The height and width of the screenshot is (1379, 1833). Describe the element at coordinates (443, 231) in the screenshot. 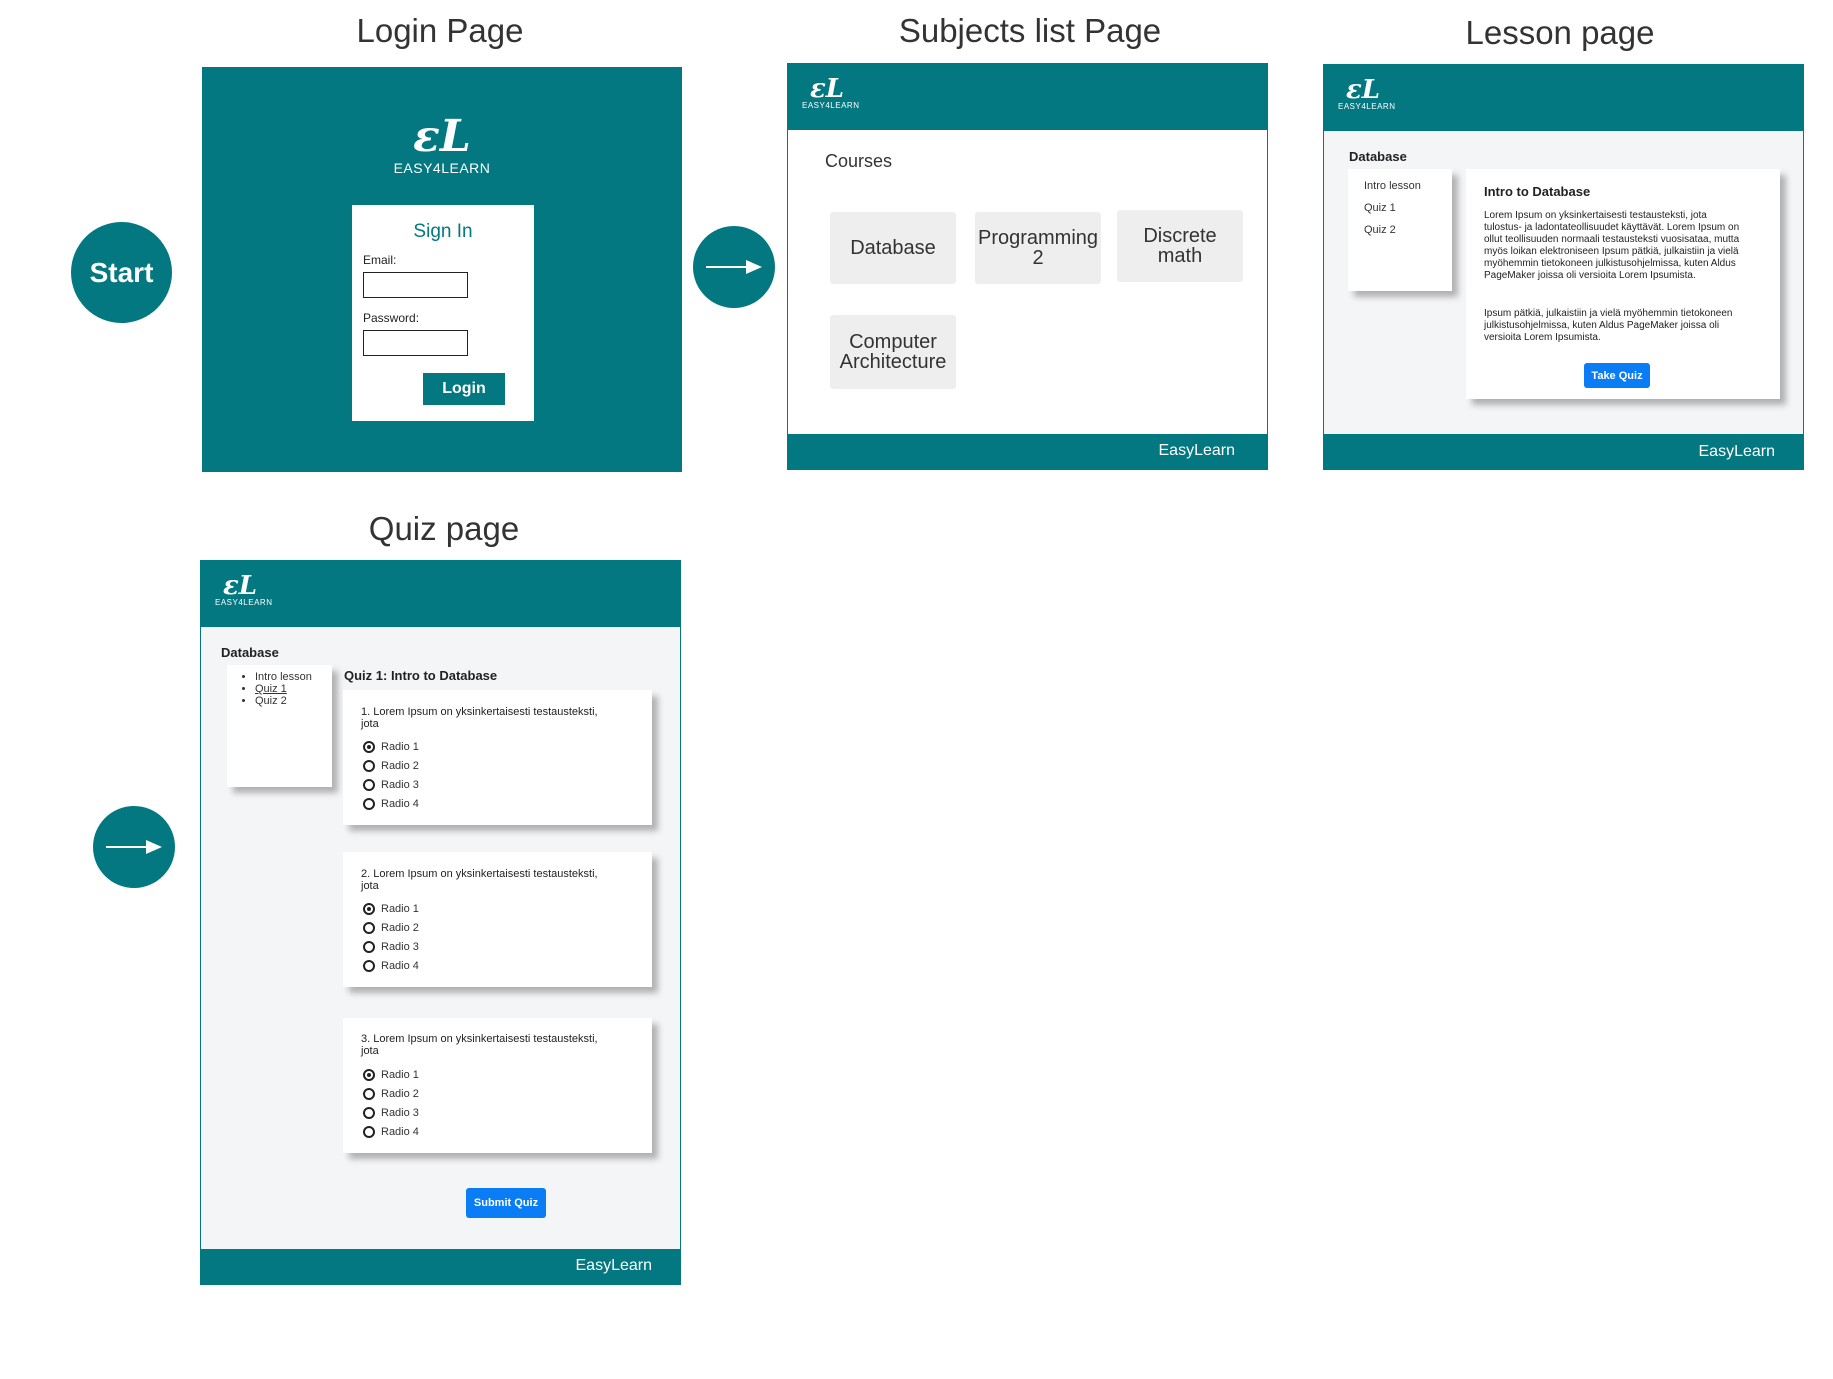

I see `sign-in-heading: Sign In` at that location.